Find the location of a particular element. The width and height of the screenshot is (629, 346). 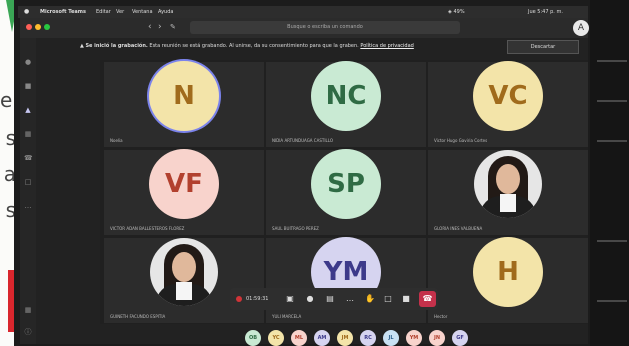

title-bar: ‹ › ✎ Busque o escriba un comando A is located at coordinates (304, 28).